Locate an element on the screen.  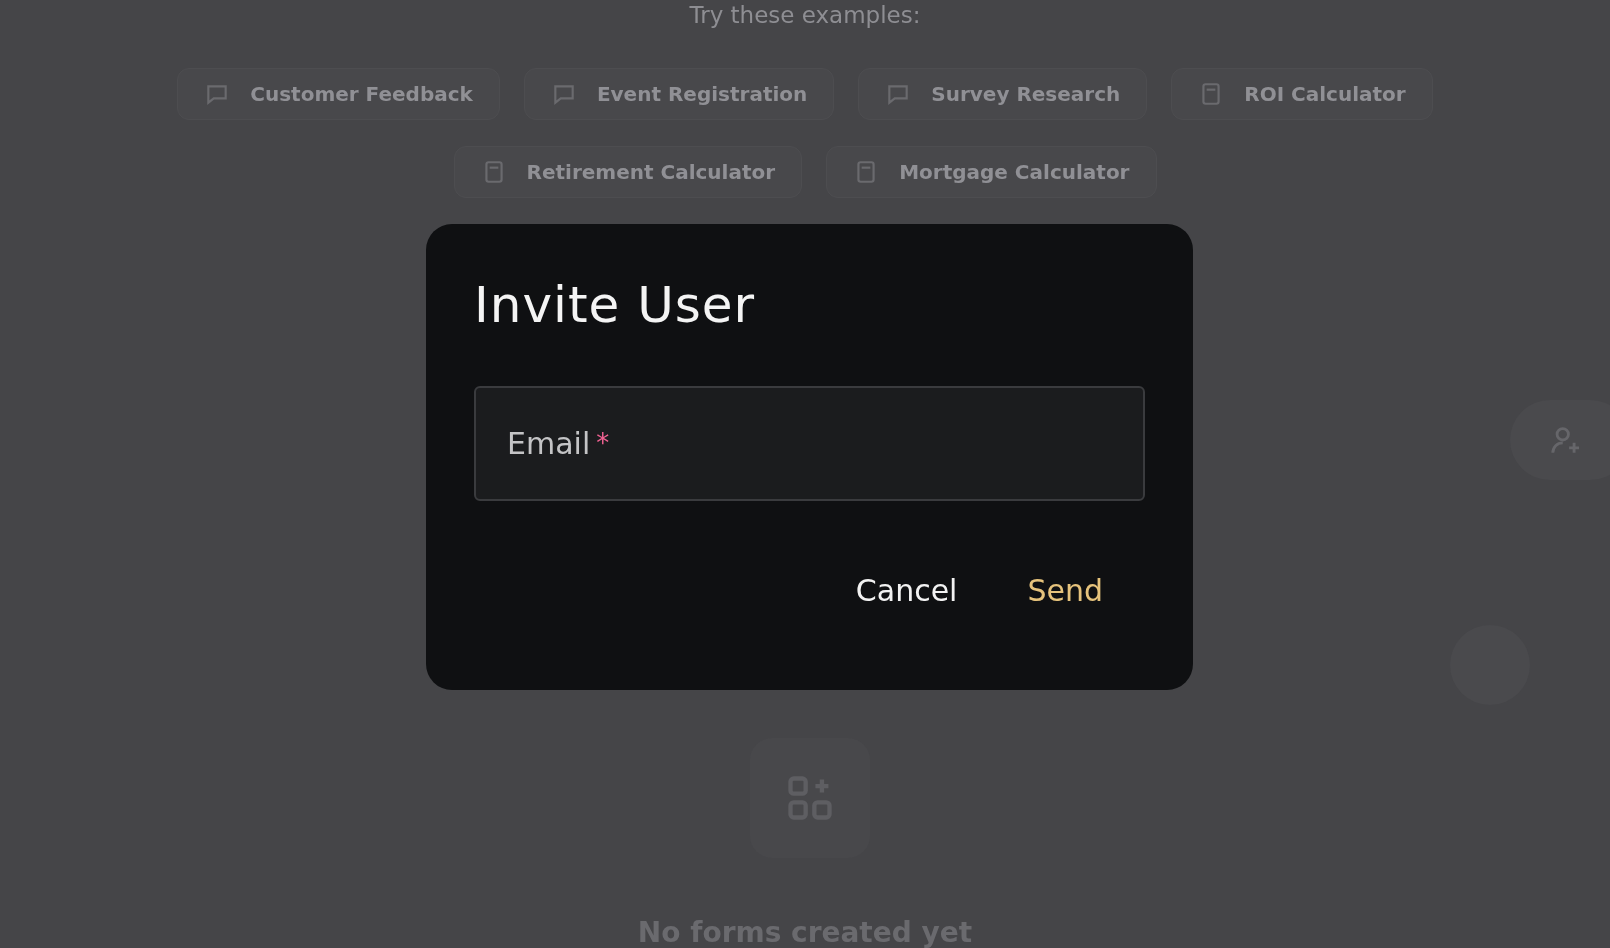
cancel-button: Cancel is located at coordinates (906, 590).